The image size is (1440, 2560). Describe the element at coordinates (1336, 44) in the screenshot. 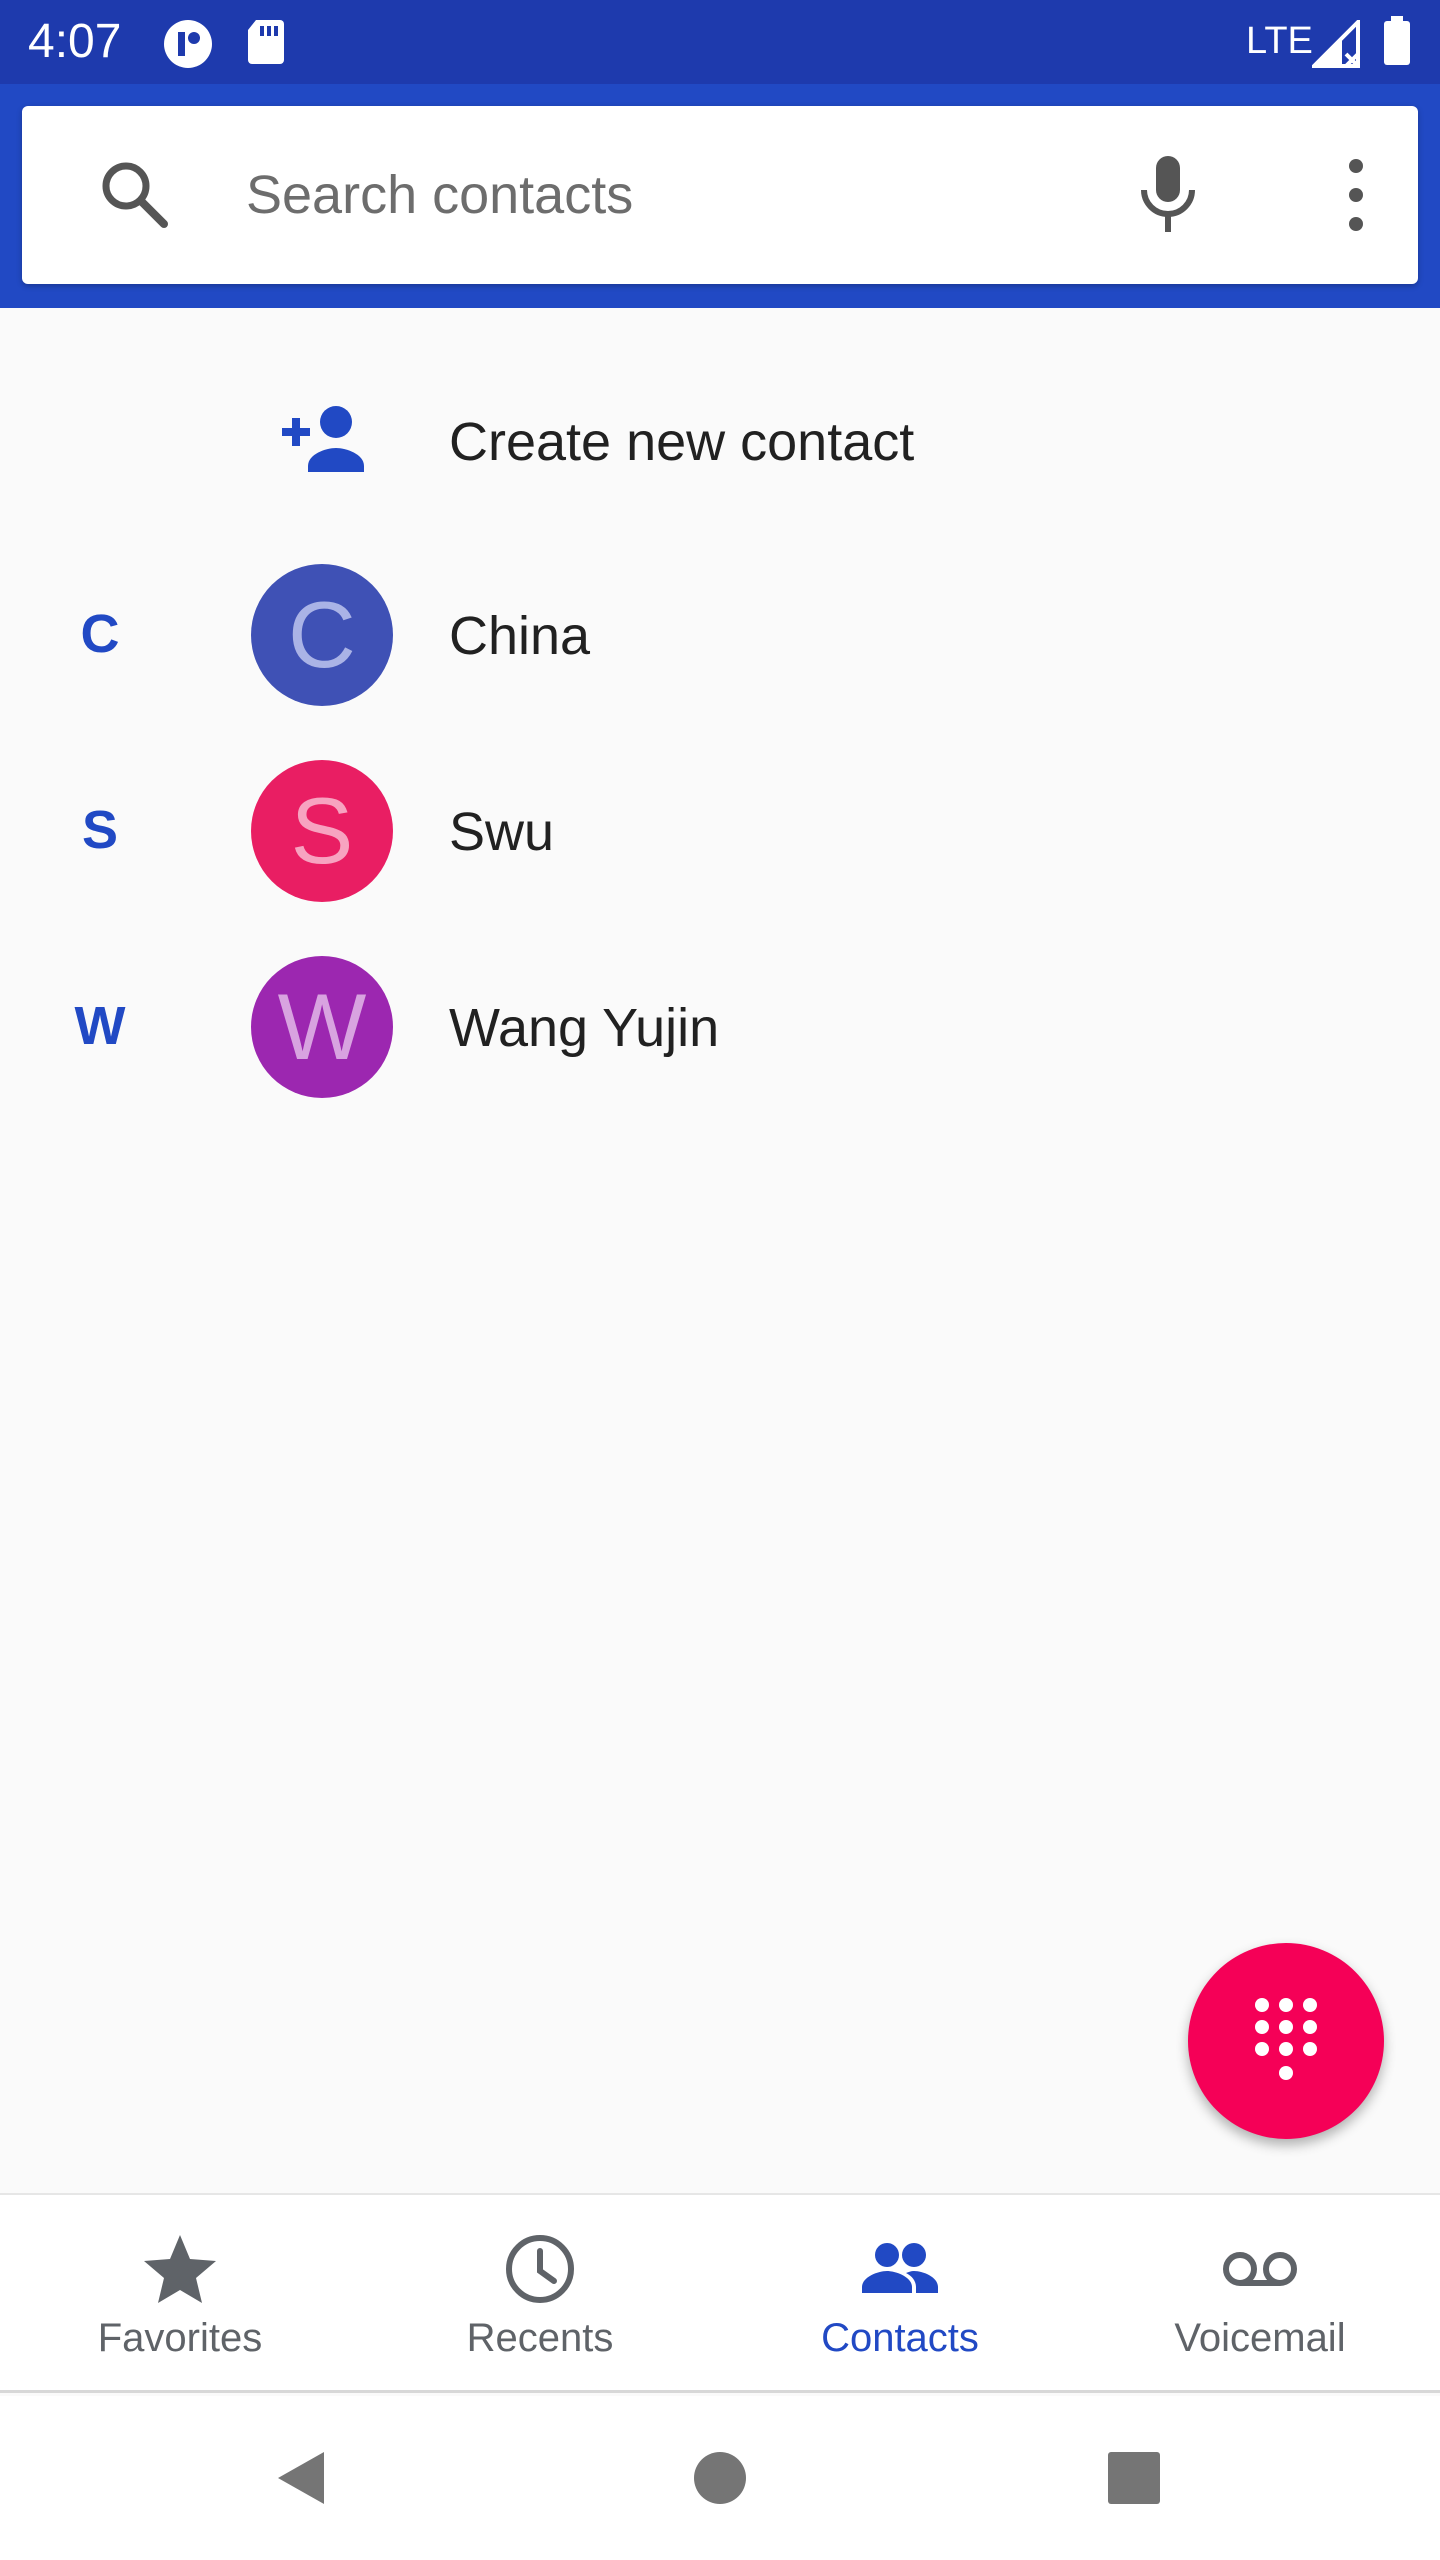

I see `signal-icon` at that location.